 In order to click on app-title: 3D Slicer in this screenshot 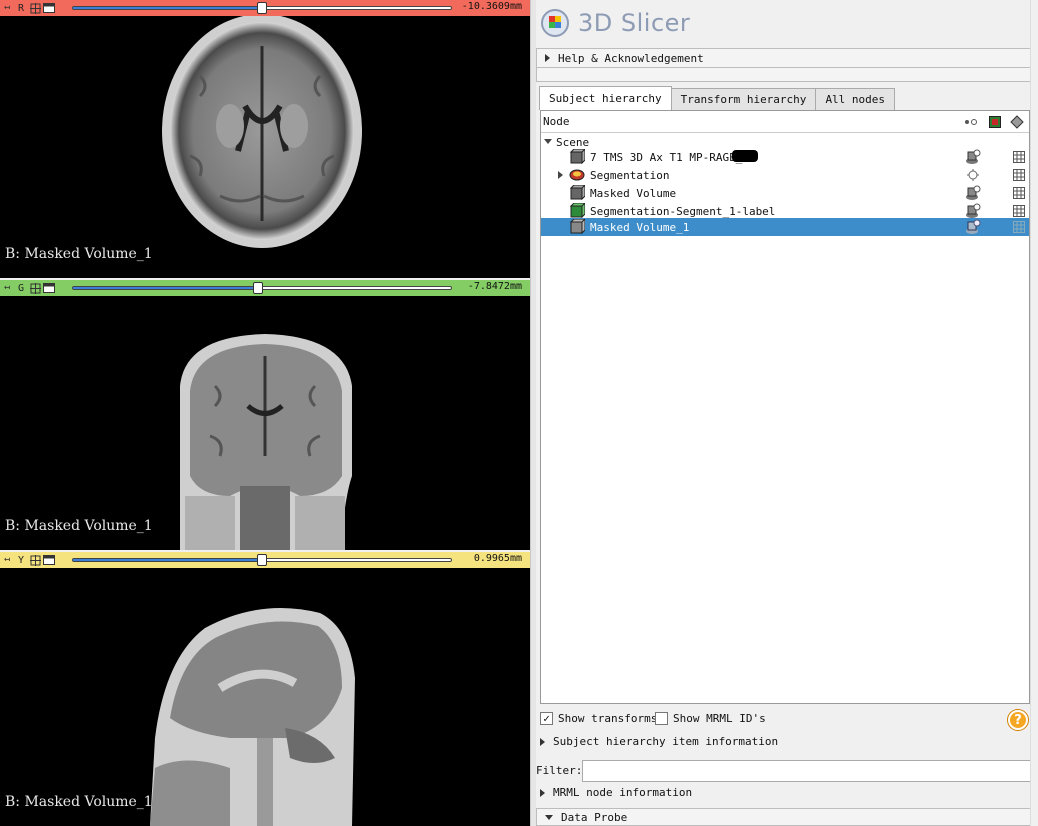, I will do `click(634, 23)`.